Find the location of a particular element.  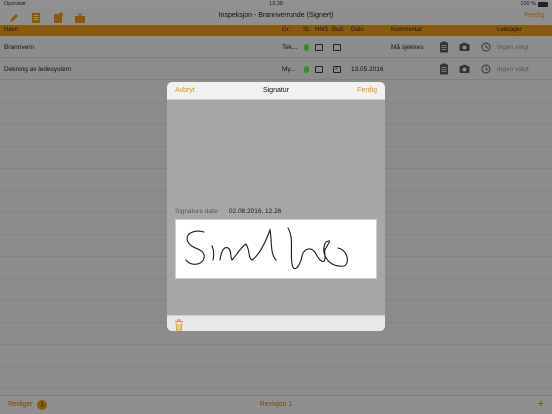

modal-done-button: Ferdig is located at coordinates (367, 90).